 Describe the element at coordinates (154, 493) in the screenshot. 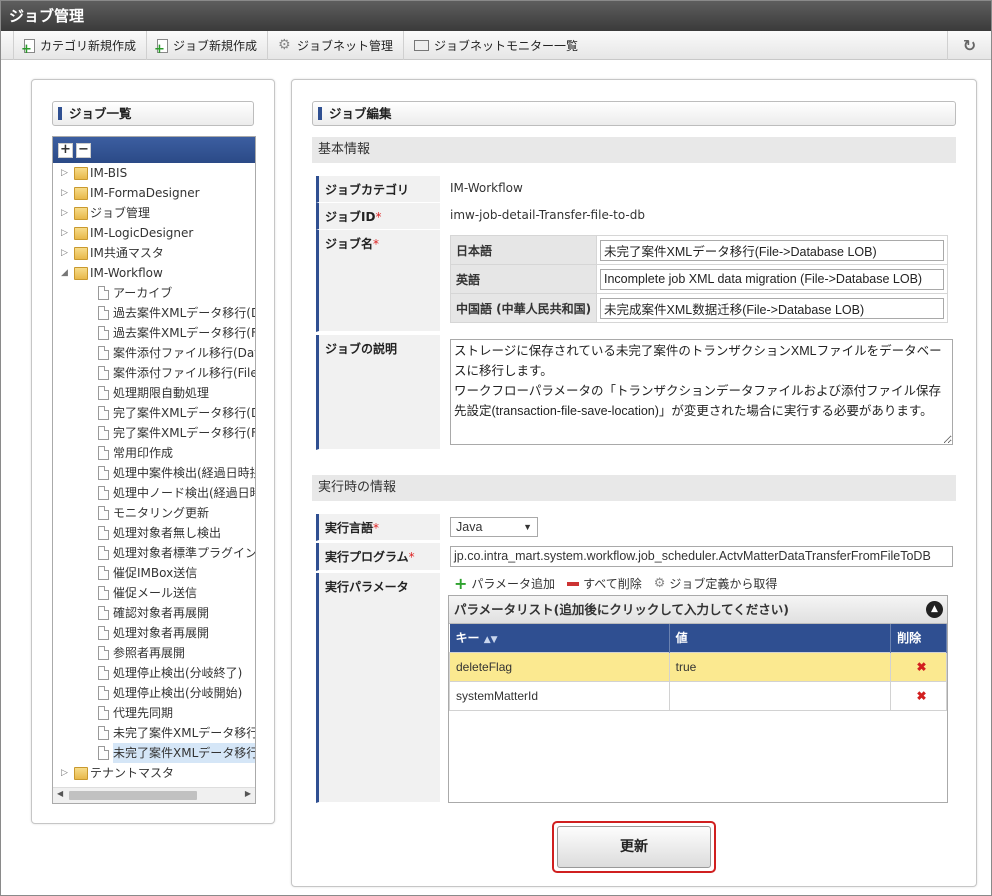

I see `tree-item: 処理中ノード検出(経過日時` at that location.